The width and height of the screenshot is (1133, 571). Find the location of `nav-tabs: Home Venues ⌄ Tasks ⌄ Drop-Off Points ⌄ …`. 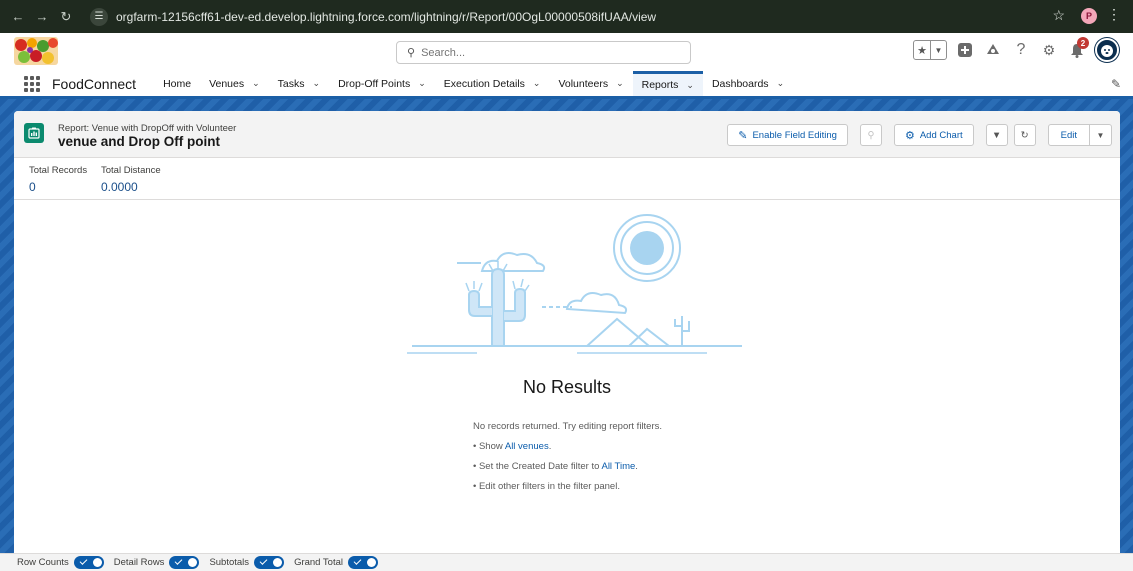

nav-tabs: Home Venues ⌄ Tasks ⌄ Drop-Off Points ⌄ … is located at coordinates (473, 83).